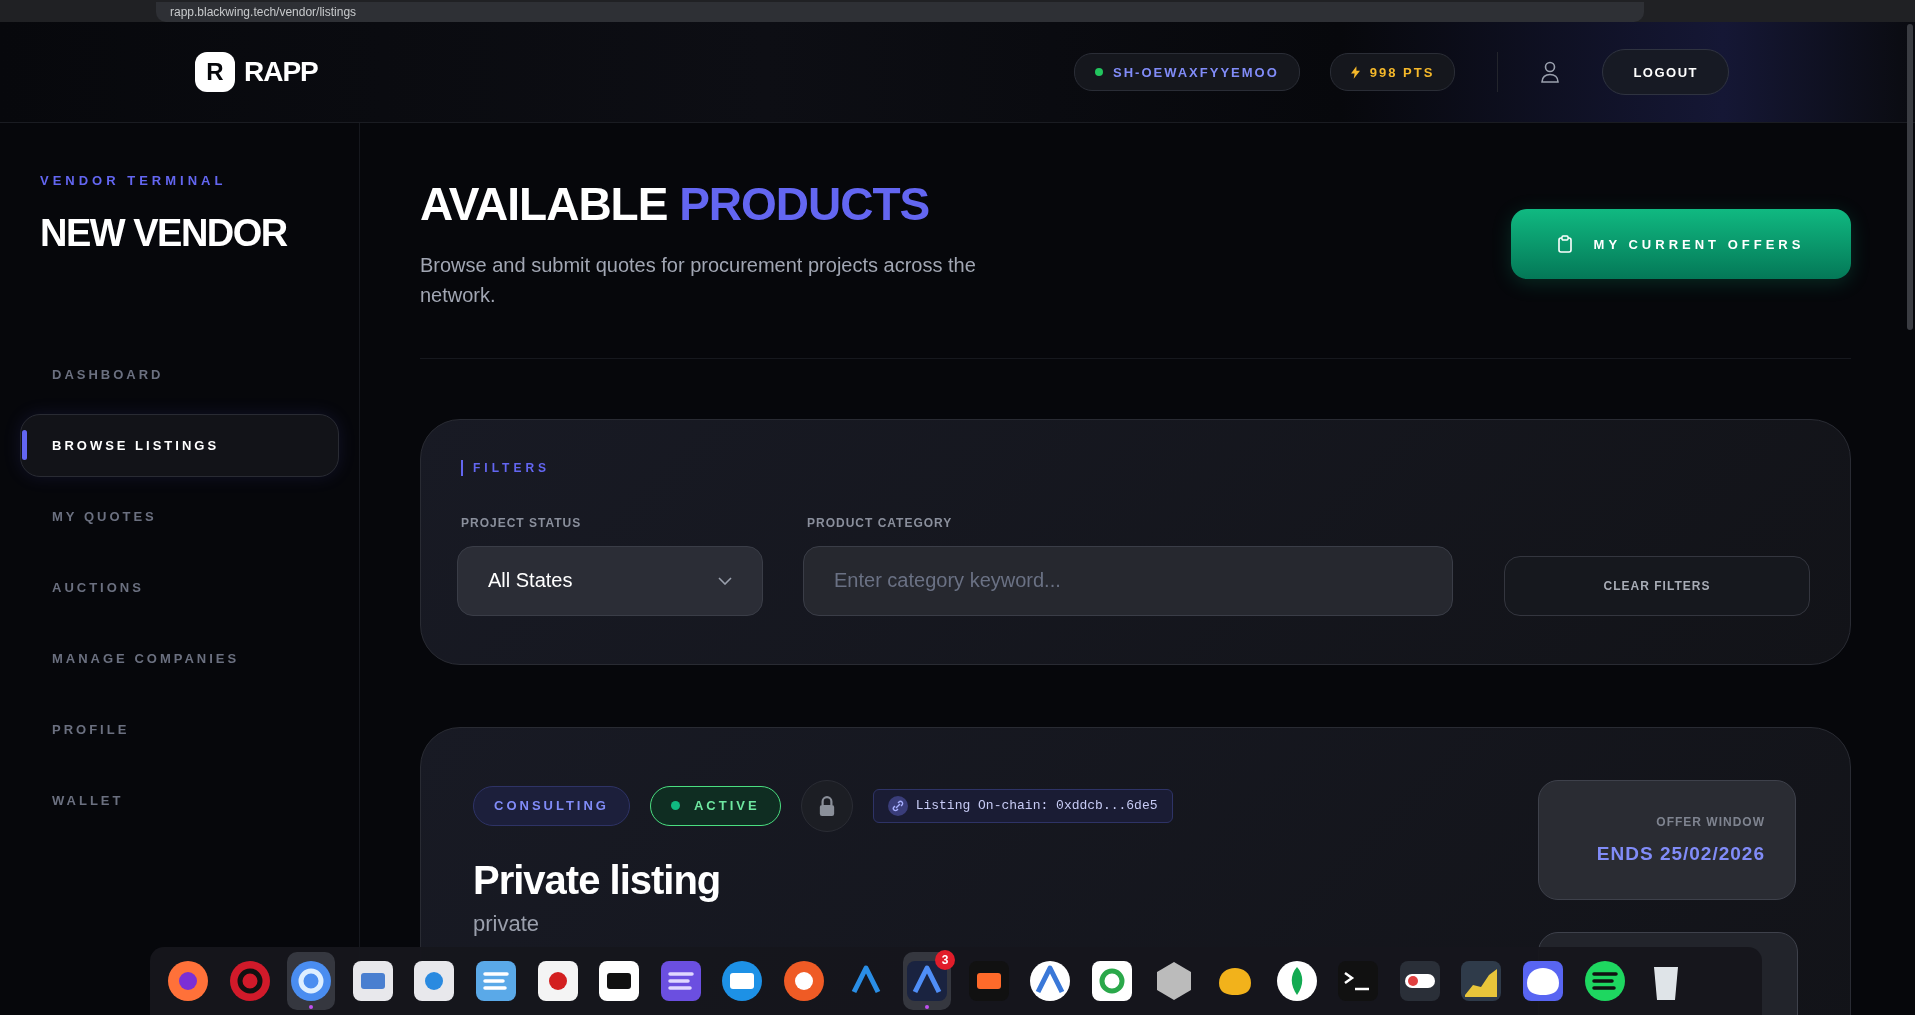  What do you see at coordinates (179, 587) in the screenshot?
I see `sidebar-item: AUCTIONS` at bounding box center [179, 587].